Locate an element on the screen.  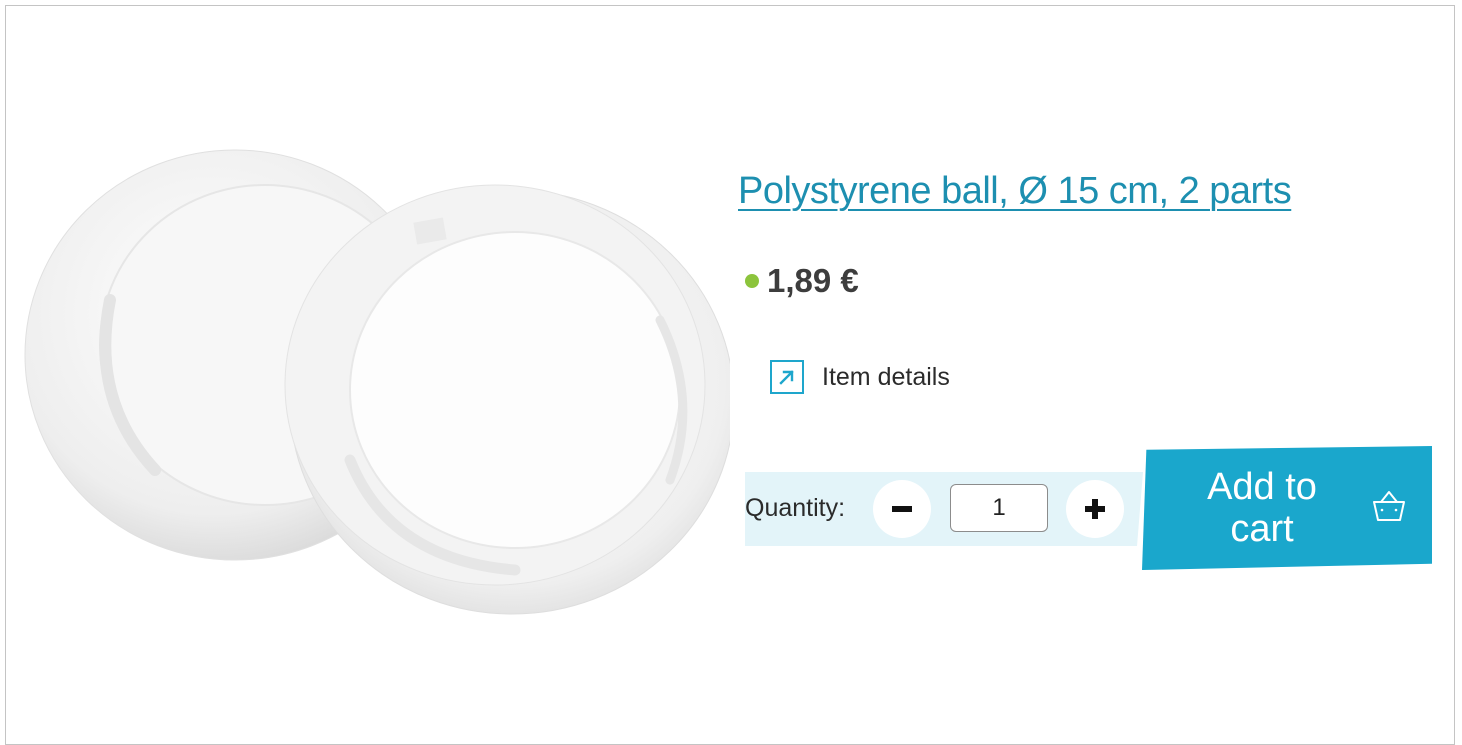
decrease-quantity-button is located at coordinates (902, 509).